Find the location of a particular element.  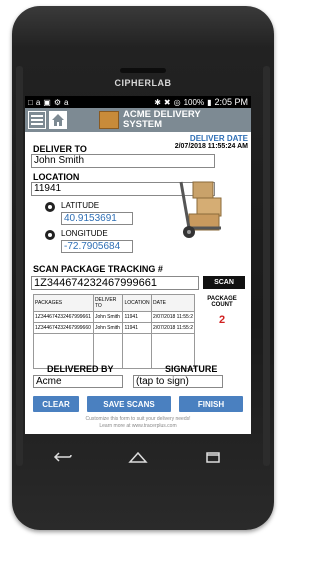

side-button-left is located at coordinates (19, 266).